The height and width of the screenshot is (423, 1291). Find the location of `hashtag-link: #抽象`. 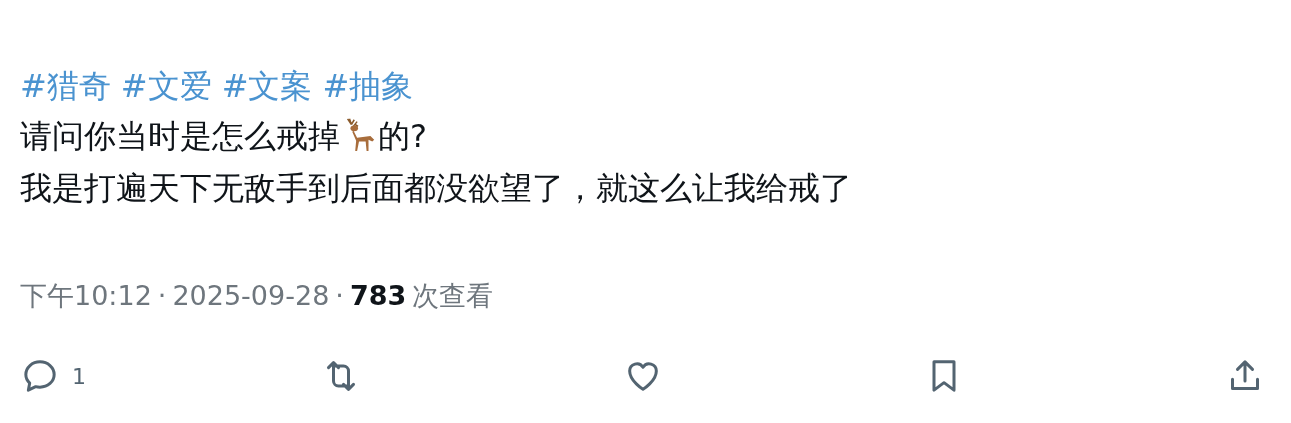

hashtag-link: #抽象 is located at coordinates (368, 86).